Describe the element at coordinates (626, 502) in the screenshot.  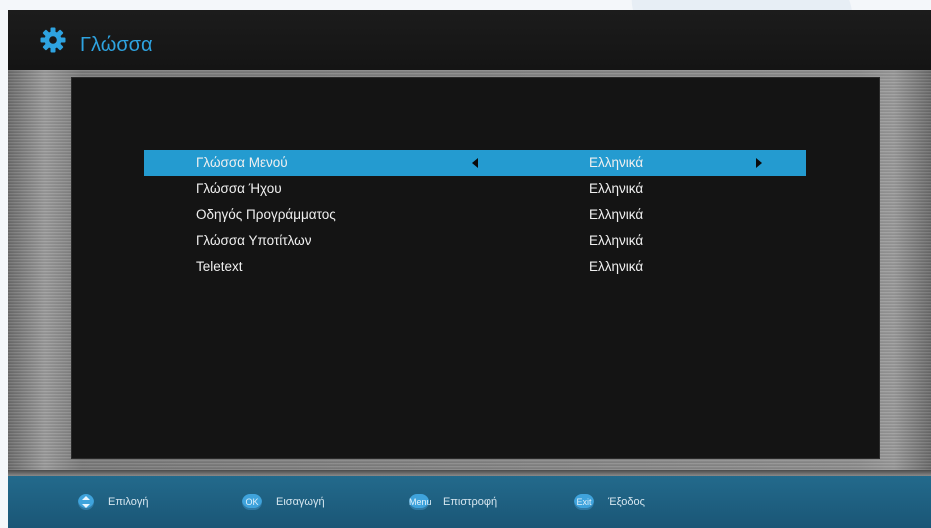
I see `hint-label: Έξοδος` at that location.